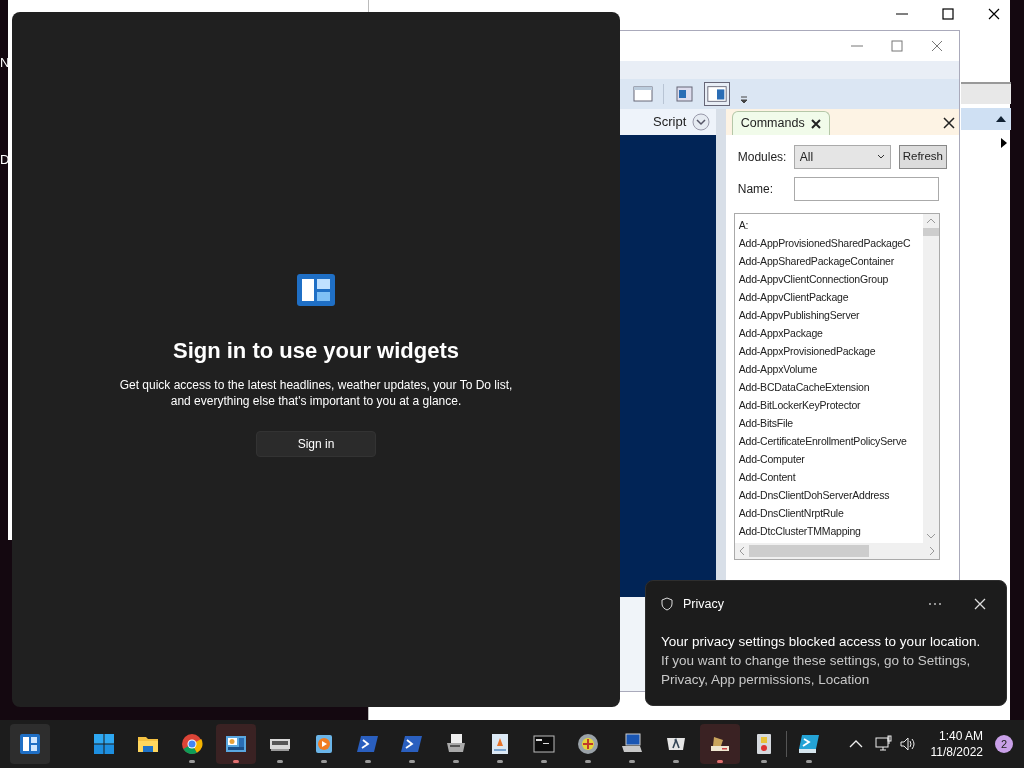  Describe the element at coordinates (830, 531) in the screenshot. I see `command-item: Add-DtcClusterTMMapping` at that location.